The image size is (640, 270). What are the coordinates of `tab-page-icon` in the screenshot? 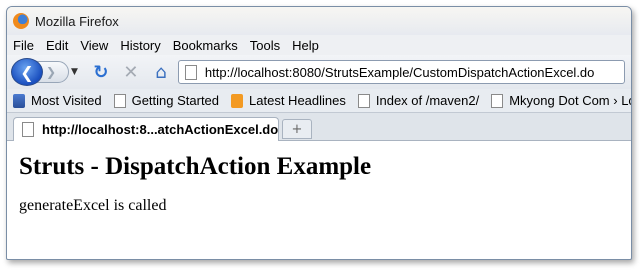 It's located at (28, 129).